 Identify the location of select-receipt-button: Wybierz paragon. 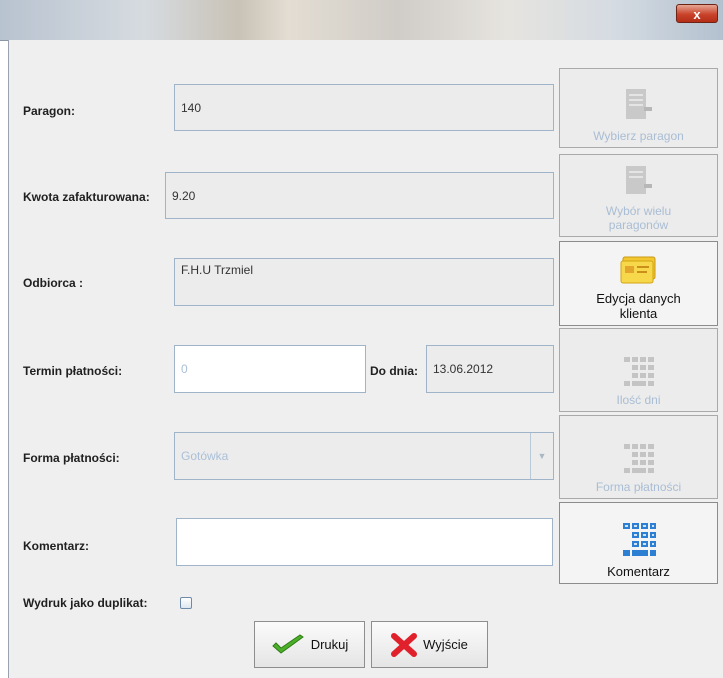
(638, 108).